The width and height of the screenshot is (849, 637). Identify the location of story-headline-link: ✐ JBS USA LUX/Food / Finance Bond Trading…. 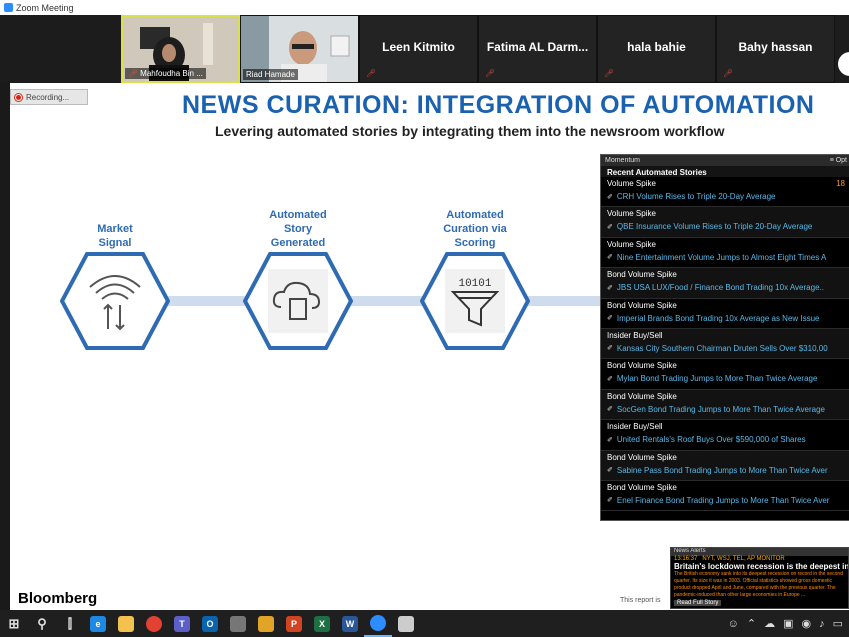
(726, 287).